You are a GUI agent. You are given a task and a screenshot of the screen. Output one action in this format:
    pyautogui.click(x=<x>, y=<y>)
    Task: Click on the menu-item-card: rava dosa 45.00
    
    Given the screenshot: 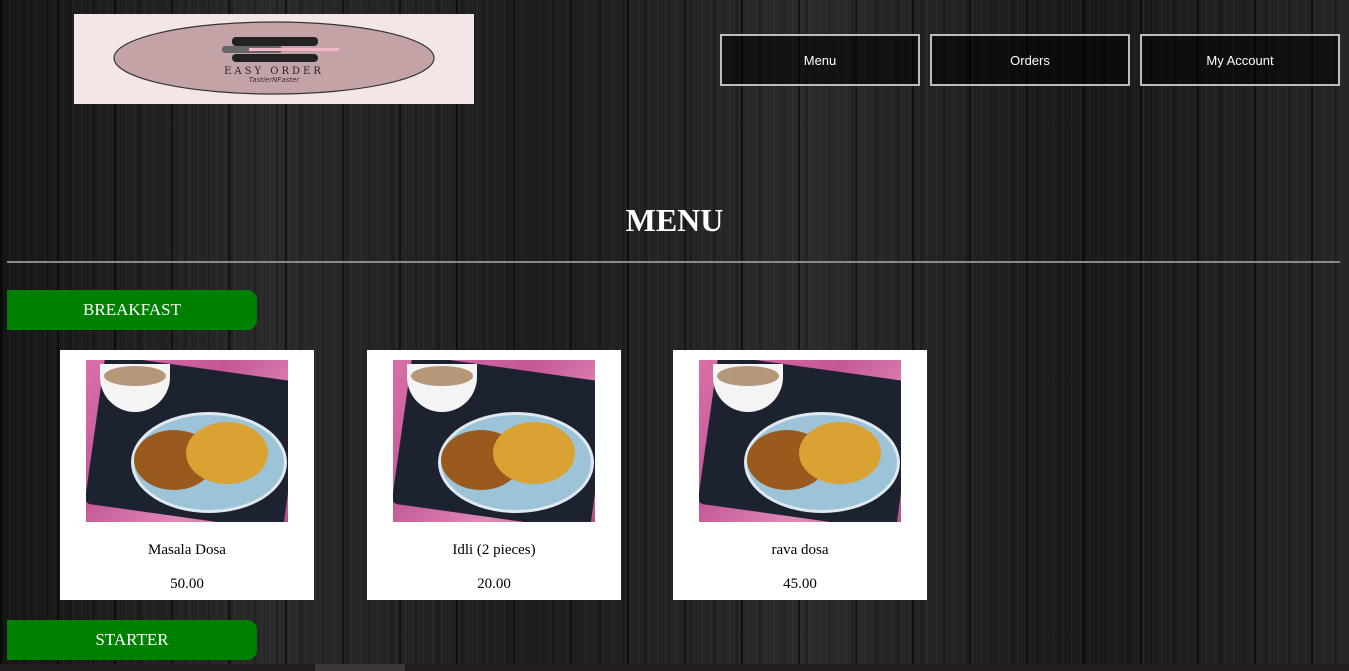 What is the action you would take?
    pyautogui.click(x=800, y=475)
    